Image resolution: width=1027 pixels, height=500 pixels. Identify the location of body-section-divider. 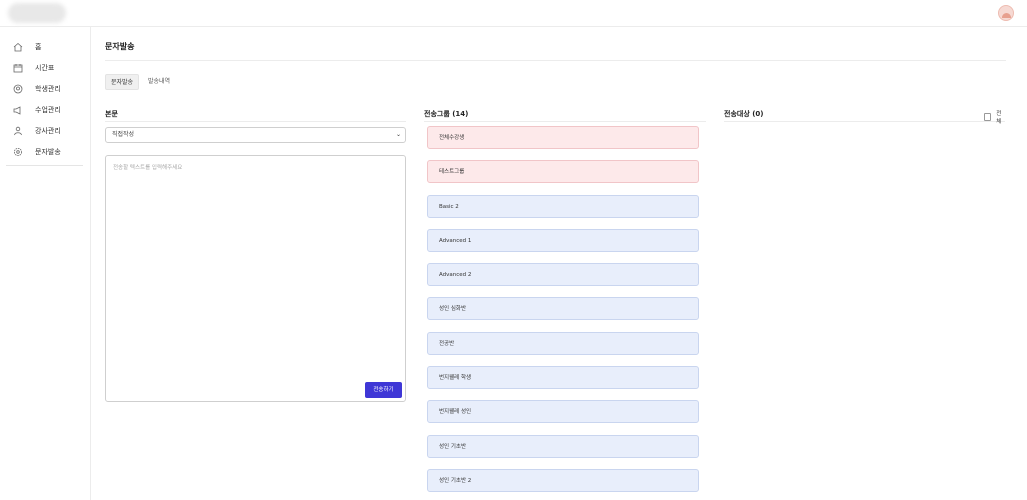
(255, 121).